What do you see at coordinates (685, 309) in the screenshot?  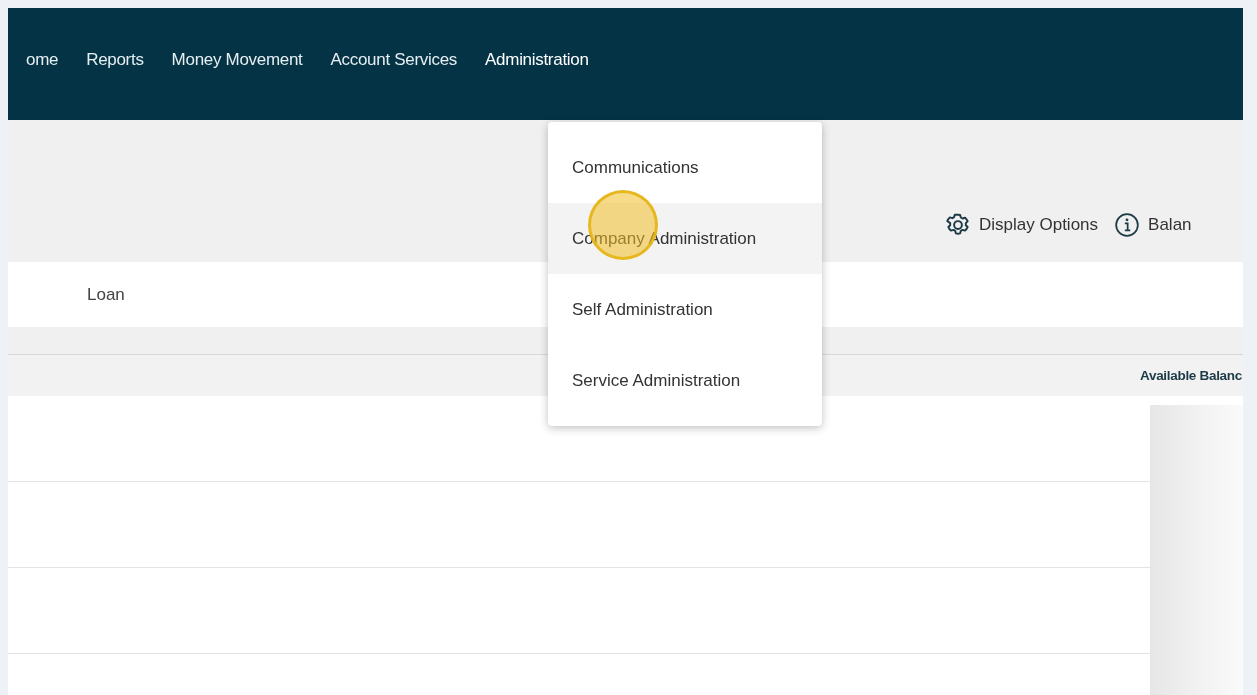 I see `dropdown-menu-item: Self Administration` at bounding box center [685, 309].